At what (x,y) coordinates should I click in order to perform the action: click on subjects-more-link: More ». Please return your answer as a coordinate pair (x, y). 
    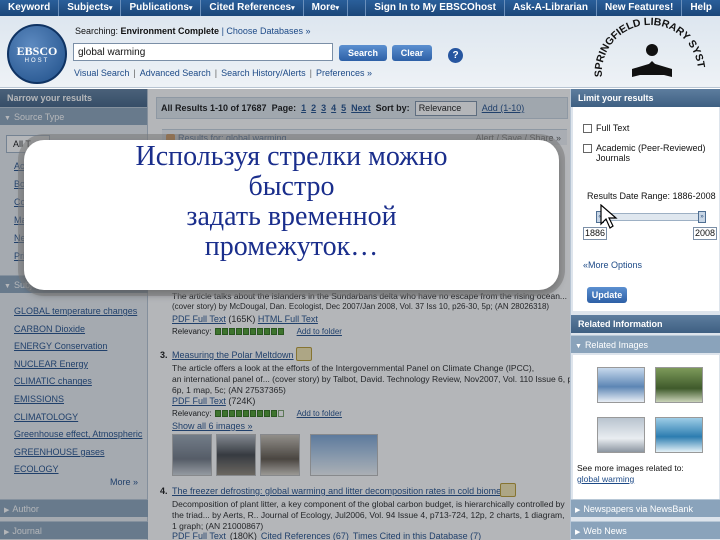
    Looking at the image, I should click on (124, 482).